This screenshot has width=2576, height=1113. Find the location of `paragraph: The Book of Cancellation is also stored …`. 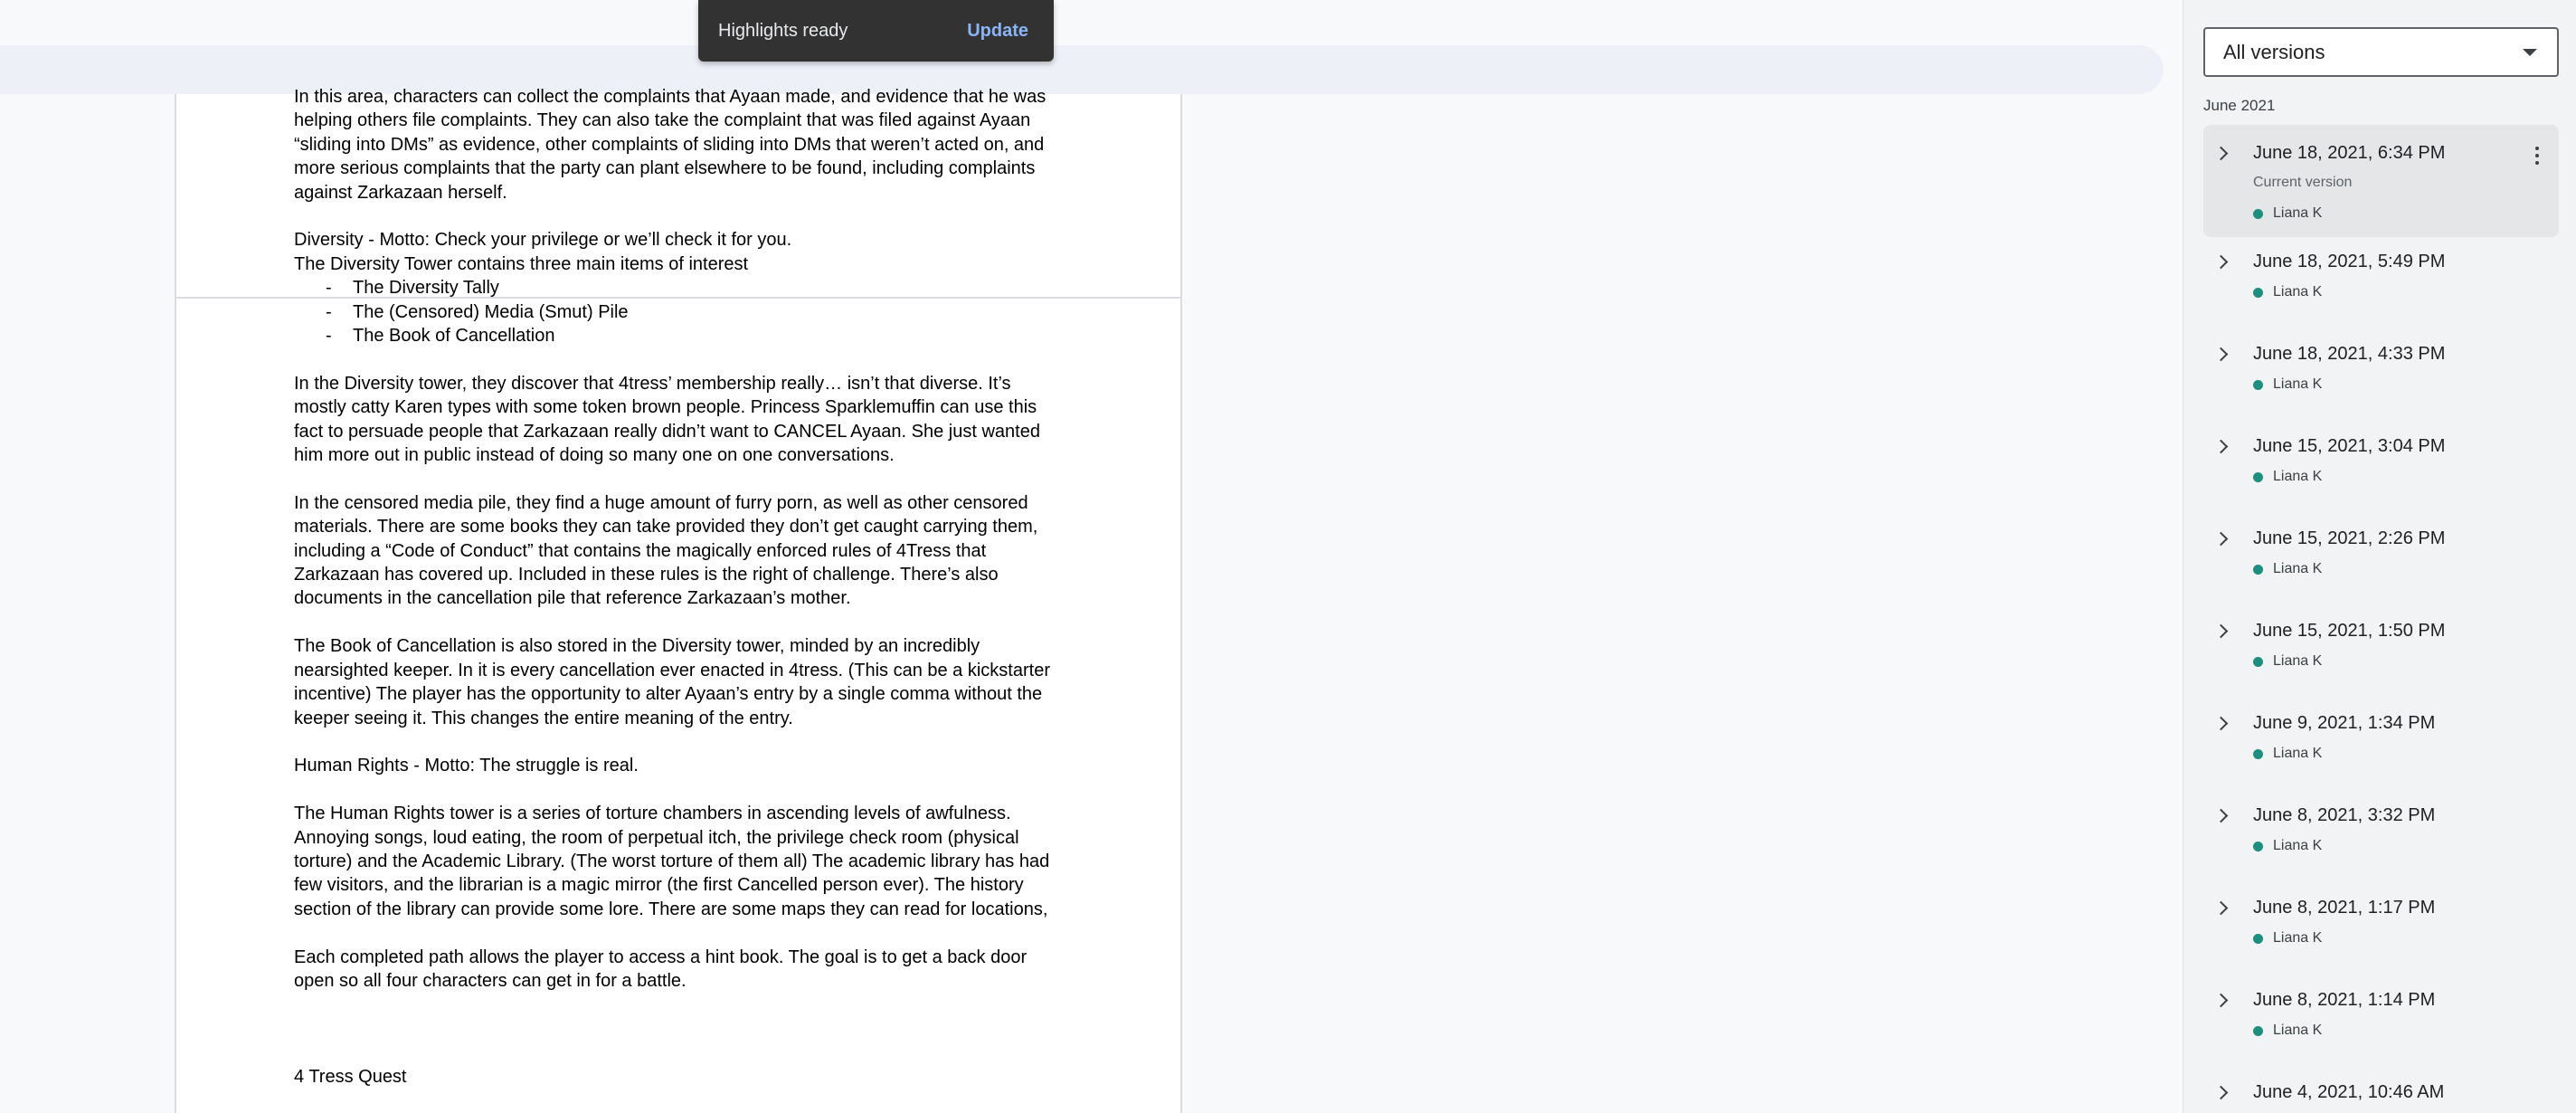

paragraph: The Book of Cancellation is also stored … is located at coordinates (683, 682).